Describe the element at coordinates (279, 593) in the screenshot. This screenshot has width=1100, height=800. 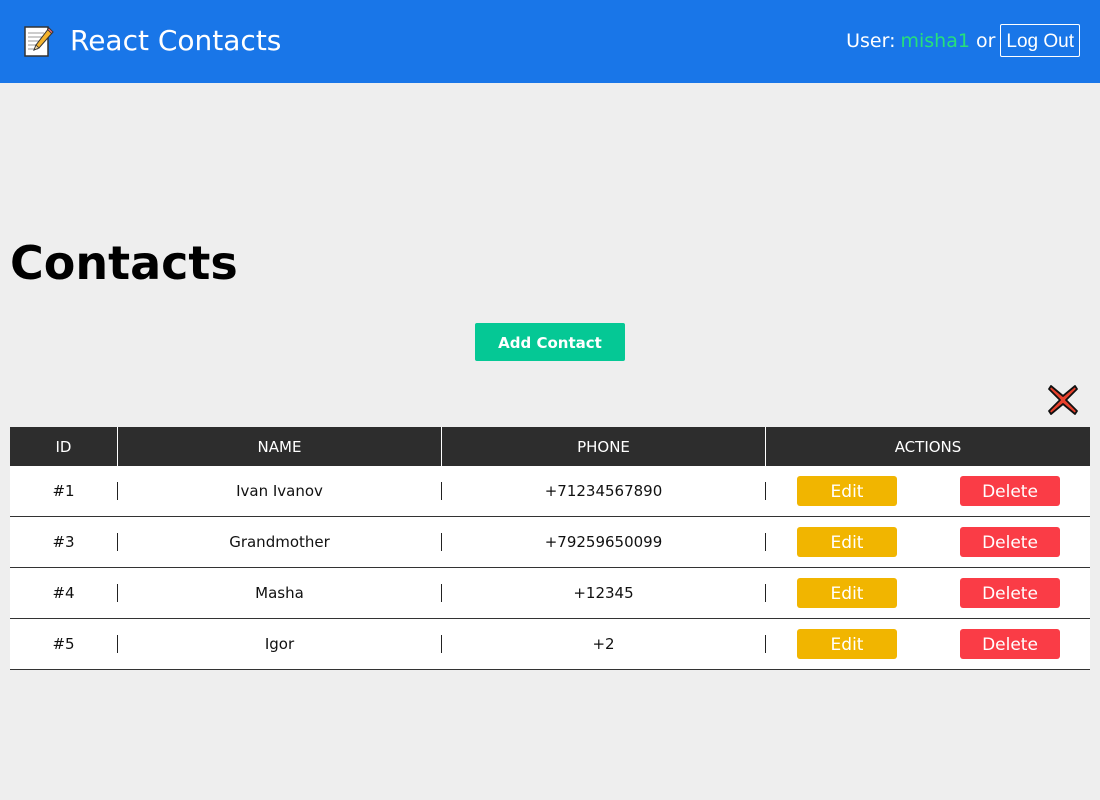
I see `contact-name: Masha` at that location.